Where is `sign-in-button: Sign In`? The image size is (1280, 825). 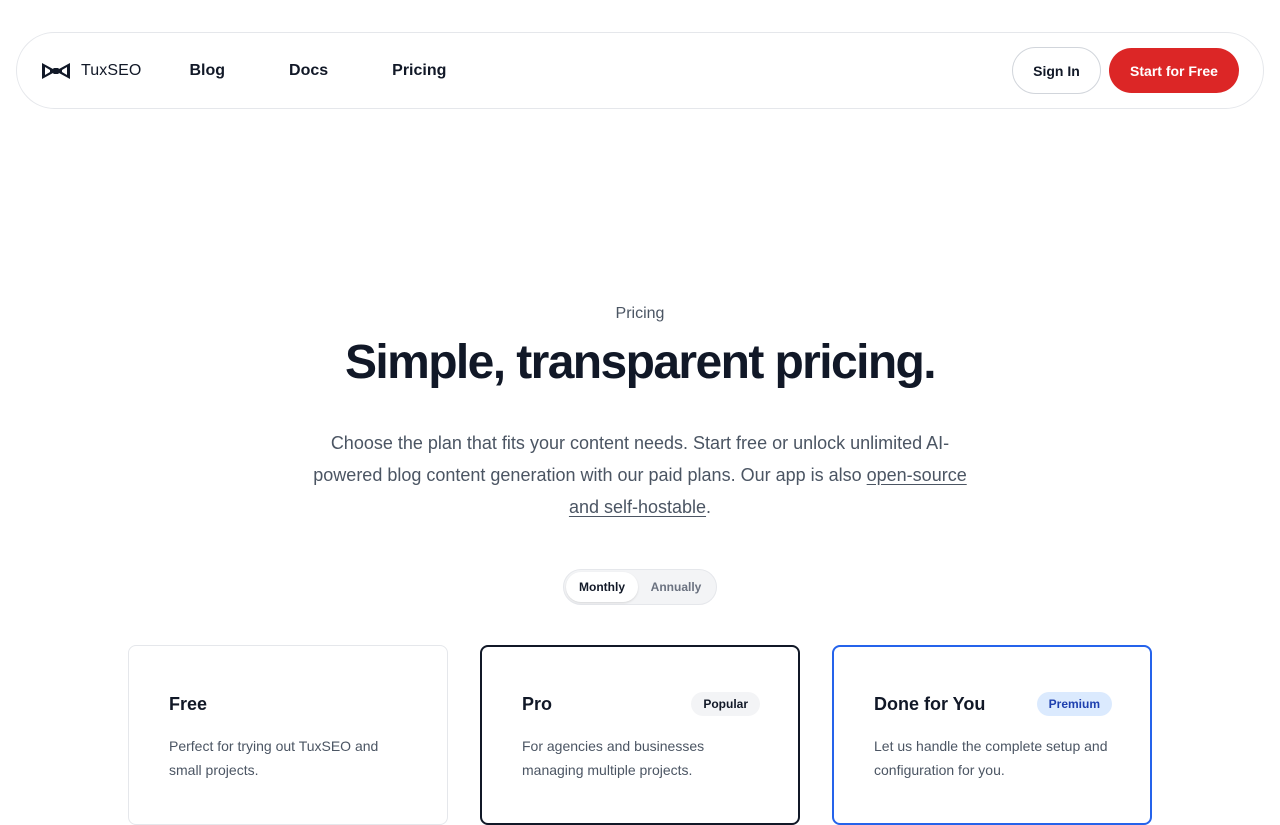 sign-in-button: Sign In is located at coordinates (1056, 70).